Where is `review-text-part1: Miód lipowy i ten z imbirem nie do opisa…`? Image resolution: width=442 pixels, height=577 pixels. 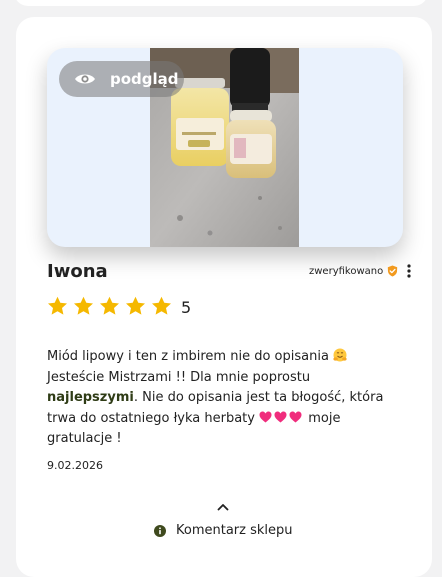
review-text-part1: Miód lipowy i ten z imbirem nie do opisa… is located at coordinates (190, 356).